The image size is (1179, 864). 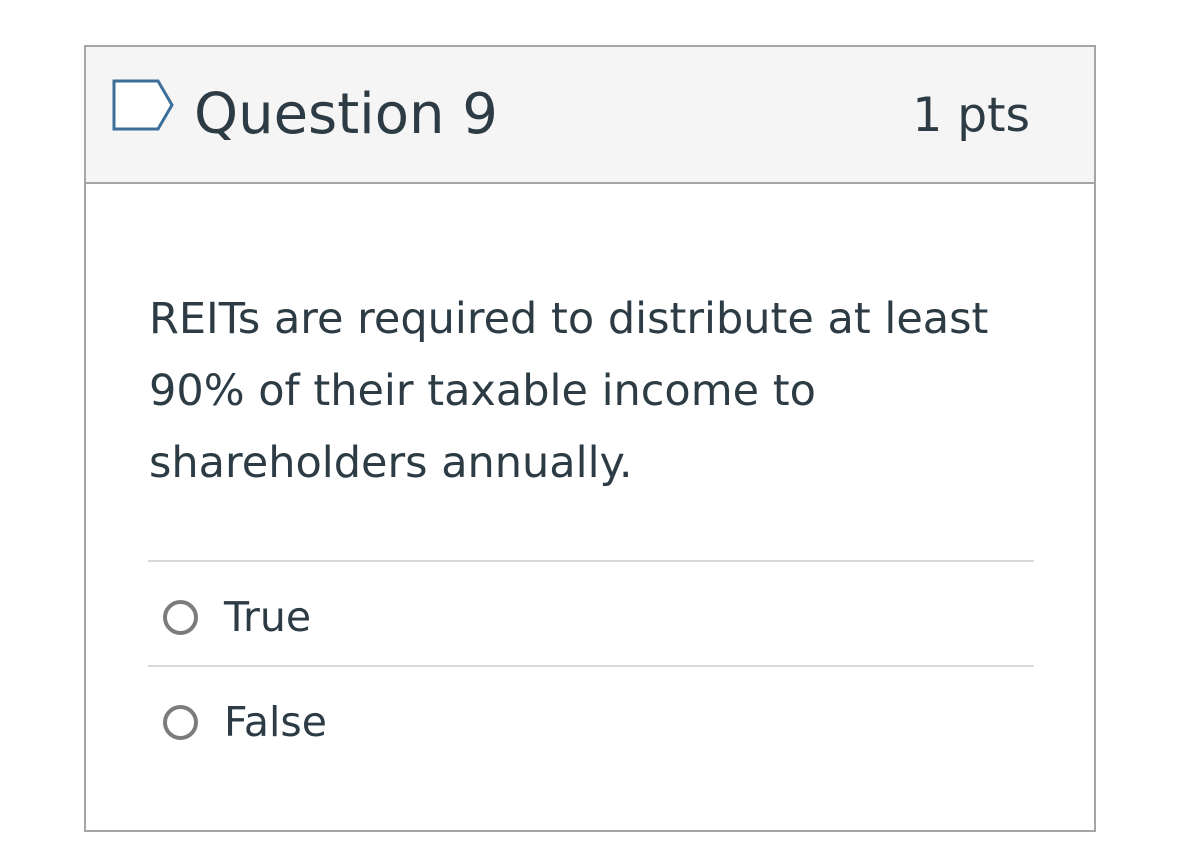 What do you see at coordinates (180, 617) in the screenshot?
I see `radio-button-true` at bounding box center [180, 617].